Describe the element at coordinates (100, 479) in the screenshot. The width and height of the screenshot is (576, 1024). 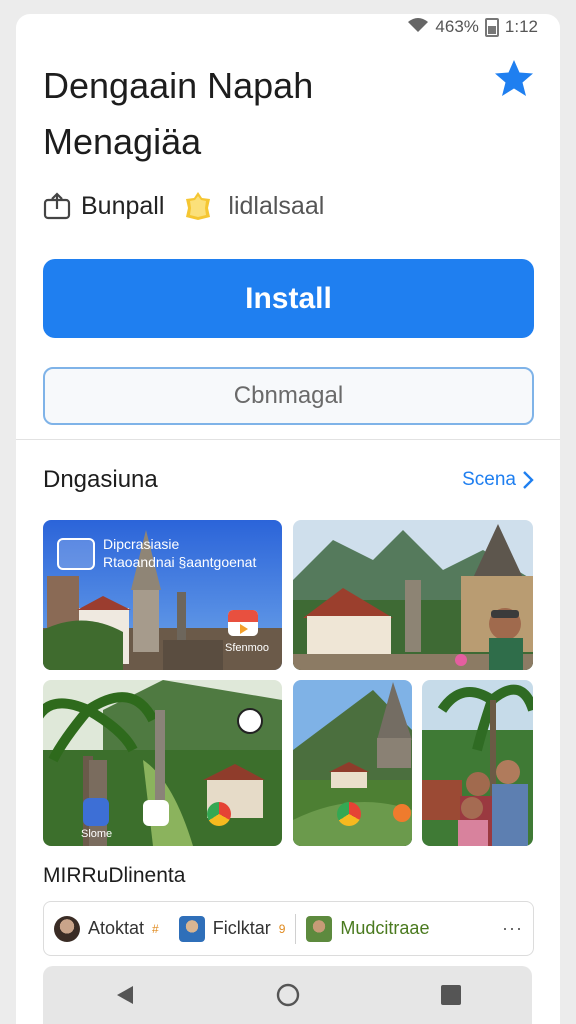
I see `screenshots-title: Dngasiuna` at that location.